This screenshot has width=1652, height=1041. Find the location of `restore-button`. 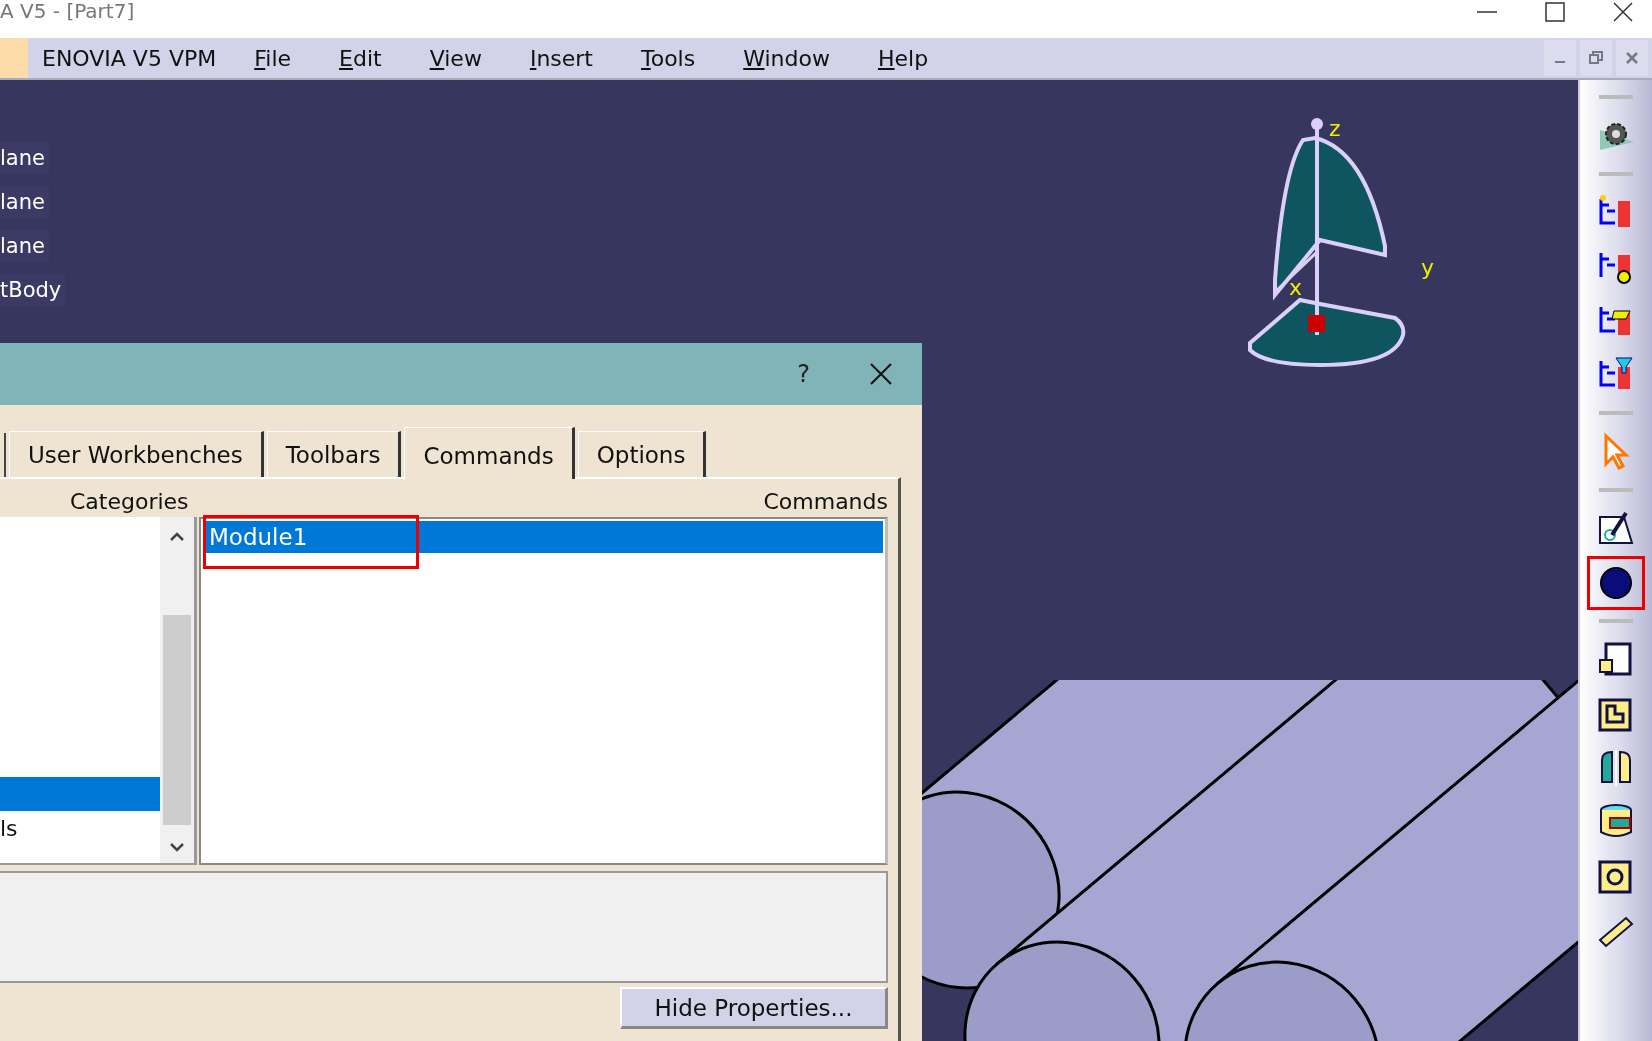

restore-button is located at coordinates (1596, 58).